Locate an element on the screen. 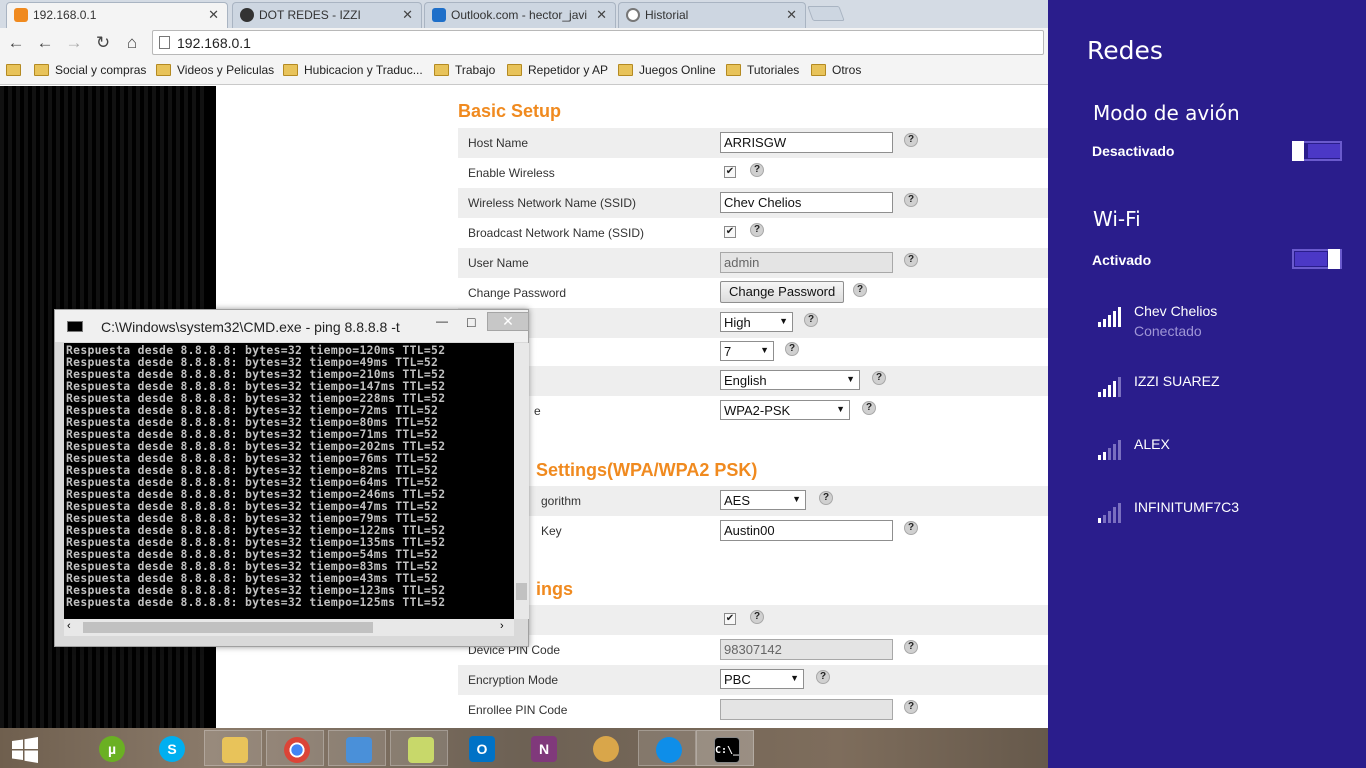 The height and width of the screenshot is (768, 1366). key-input: Austin00 is located at coordinates (806, 530).